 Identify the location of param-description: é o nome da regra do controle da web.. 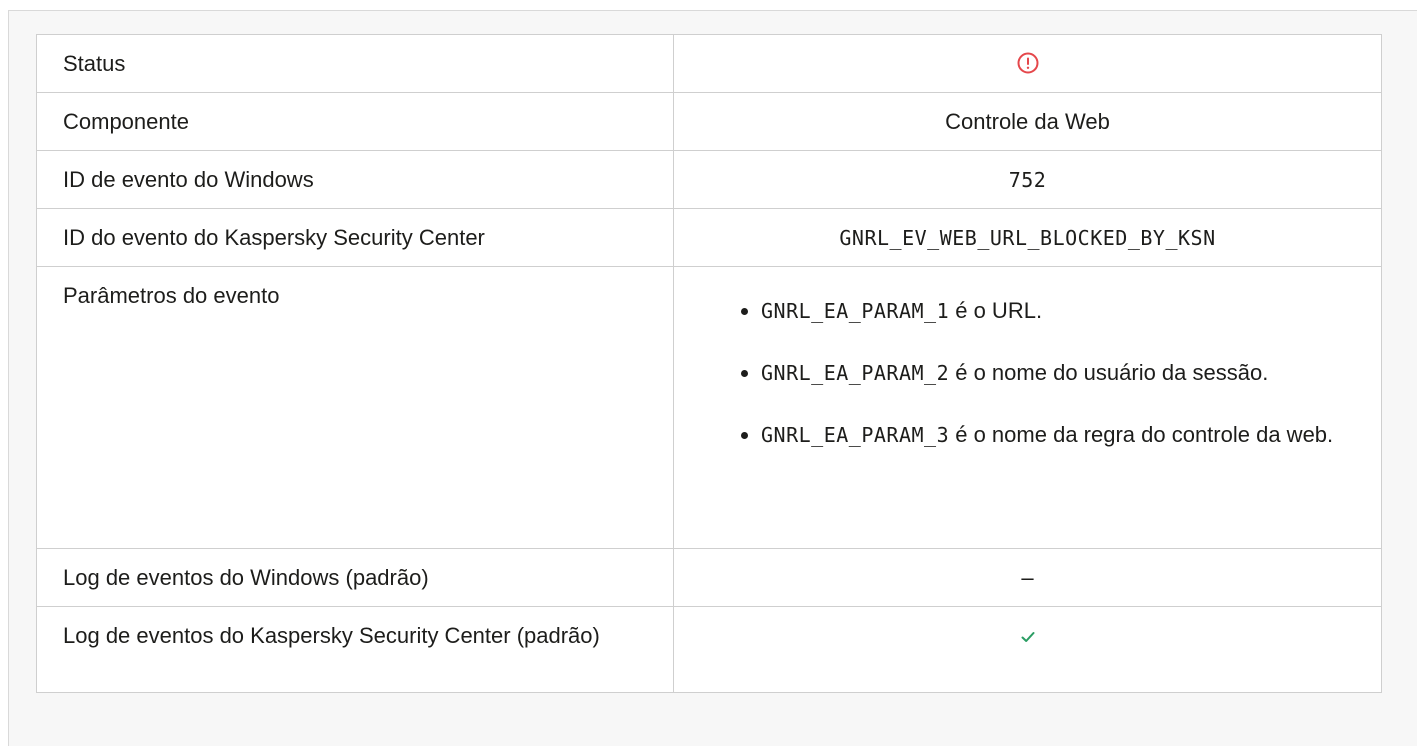
(1141, 434).